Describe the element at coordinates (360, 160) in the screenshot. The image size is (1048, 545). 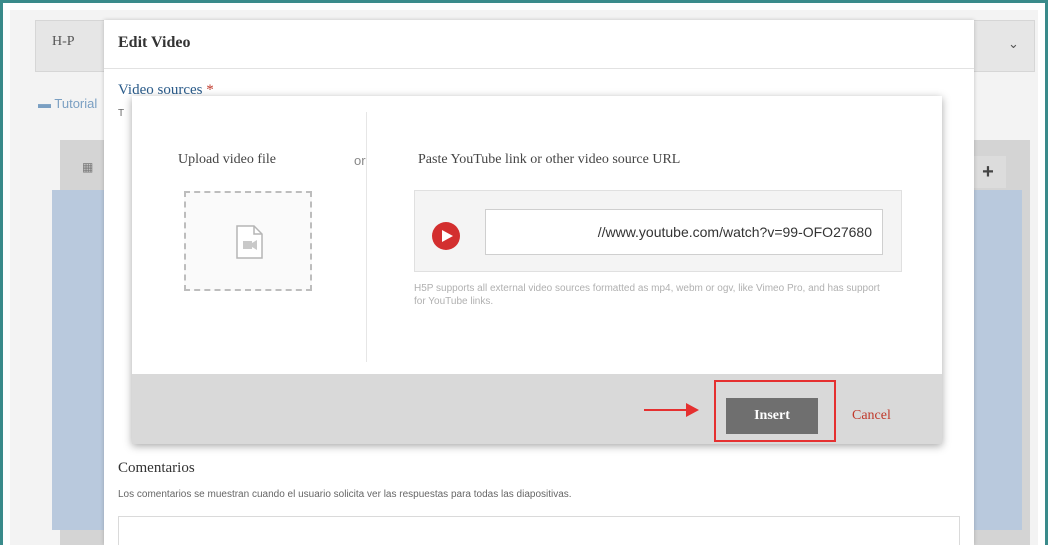
I see `or-label: or` at that location.